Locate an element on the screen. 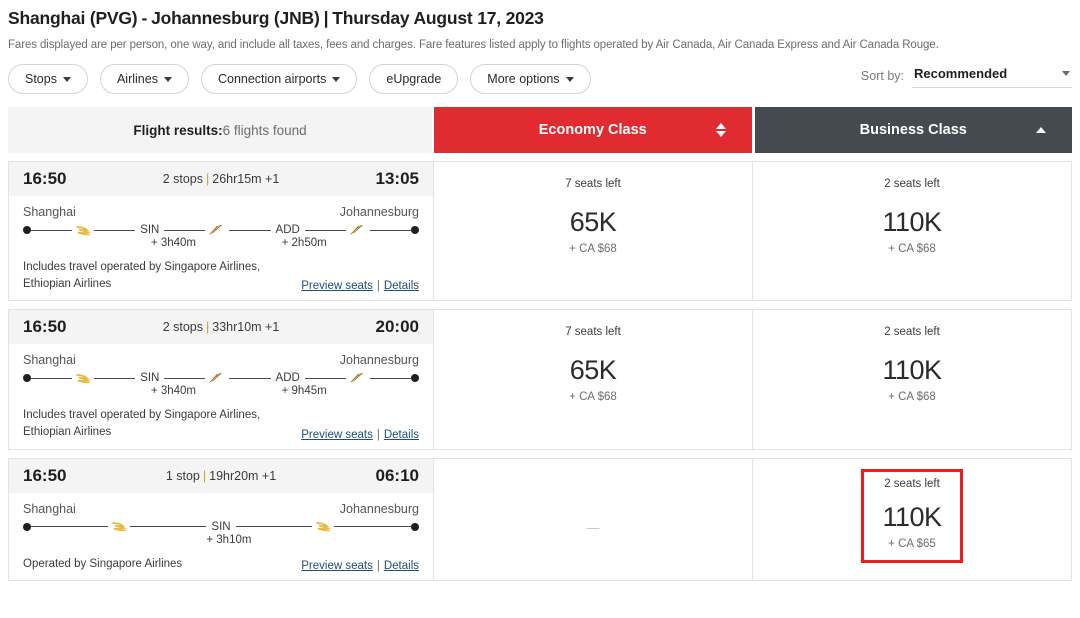 The width and height of the screenshot is (1080, 618). economy-fare-cell: — is located at coordinates (592, 519).